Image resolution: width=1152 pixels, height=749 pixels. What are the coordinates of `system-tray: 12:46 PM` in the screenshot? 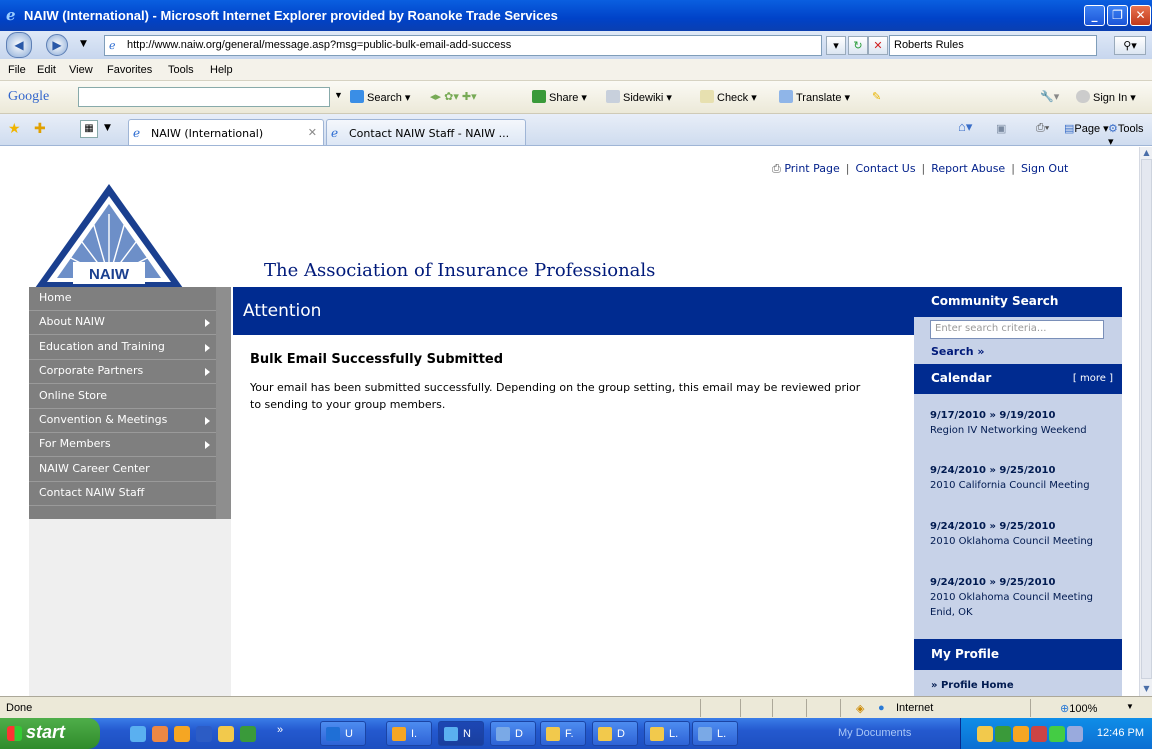 It's located at (1056, 733).